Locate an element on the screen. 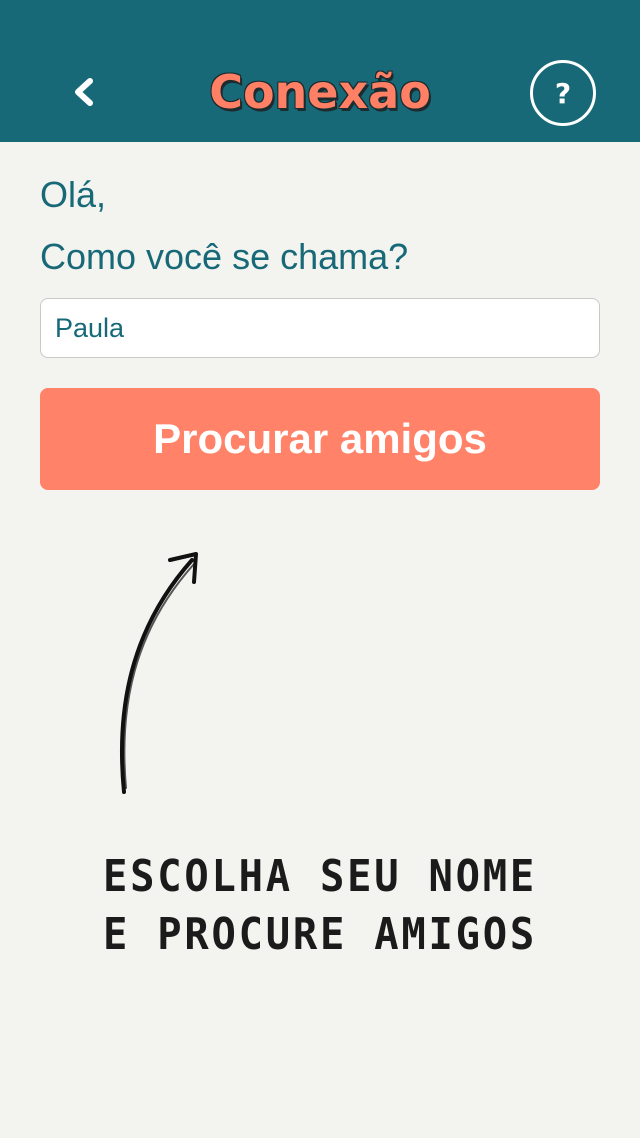 The width and height of the screenshot is (640, 1138). header-bar: Conexão ? is located at coordinates (320, 71).